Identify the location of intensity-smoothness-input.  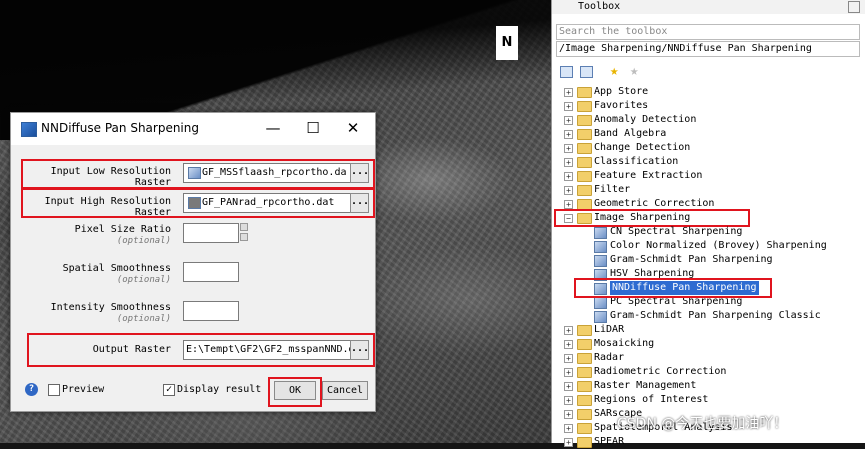
(211, 311).